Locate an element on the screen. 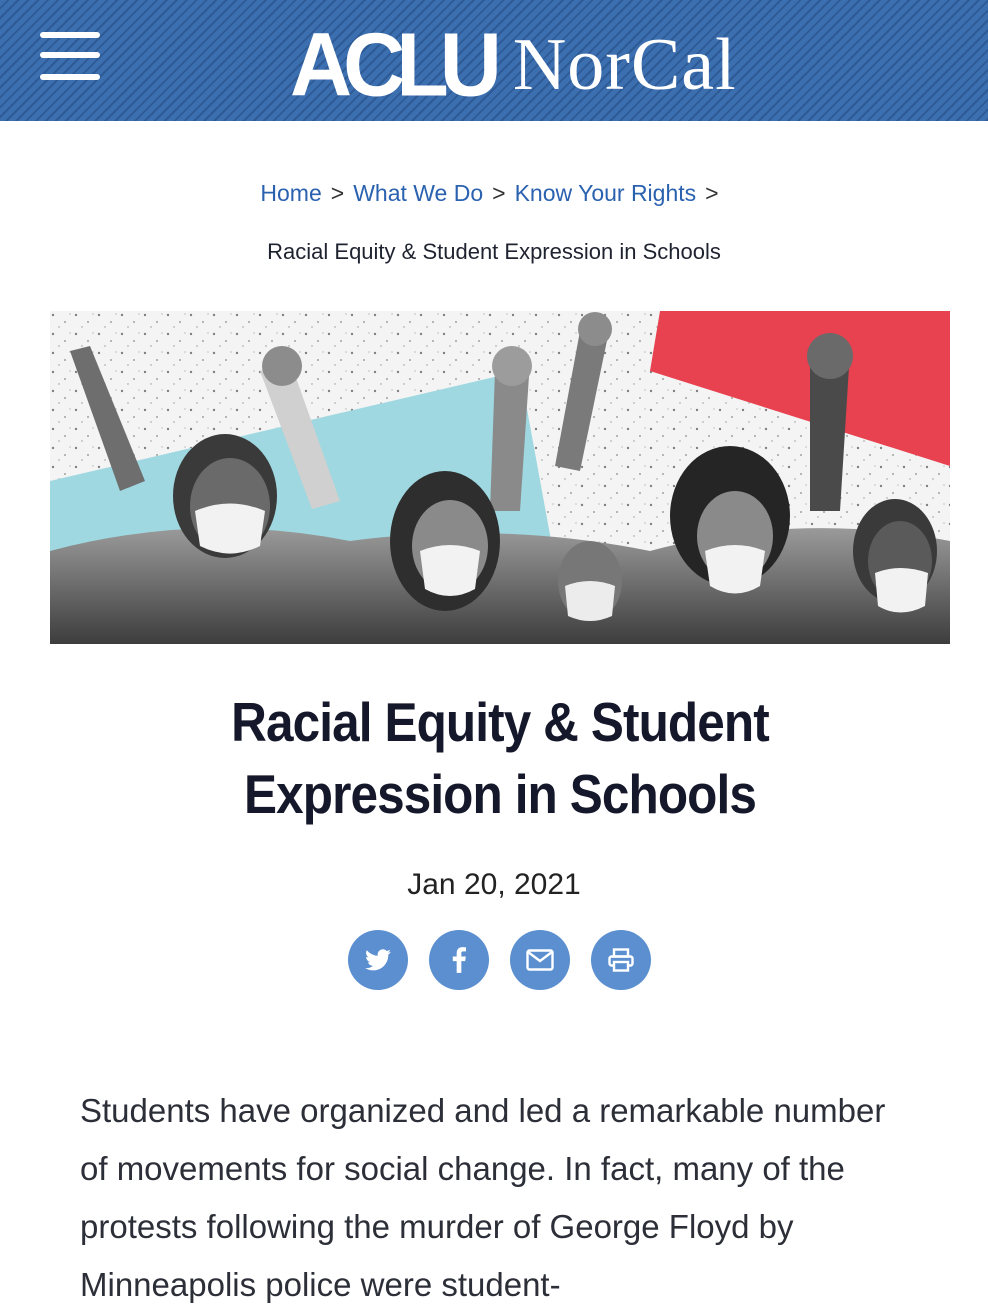  article-date: Jan 20, 2021 is located at coordinates (494, 884).